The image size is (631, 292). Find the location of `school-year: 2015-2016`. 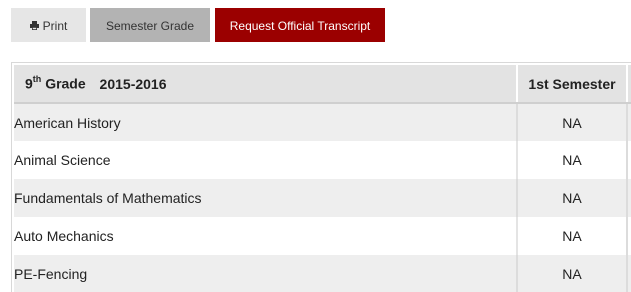

school-year: 2015-2016 is located at coordinates (133, 83).